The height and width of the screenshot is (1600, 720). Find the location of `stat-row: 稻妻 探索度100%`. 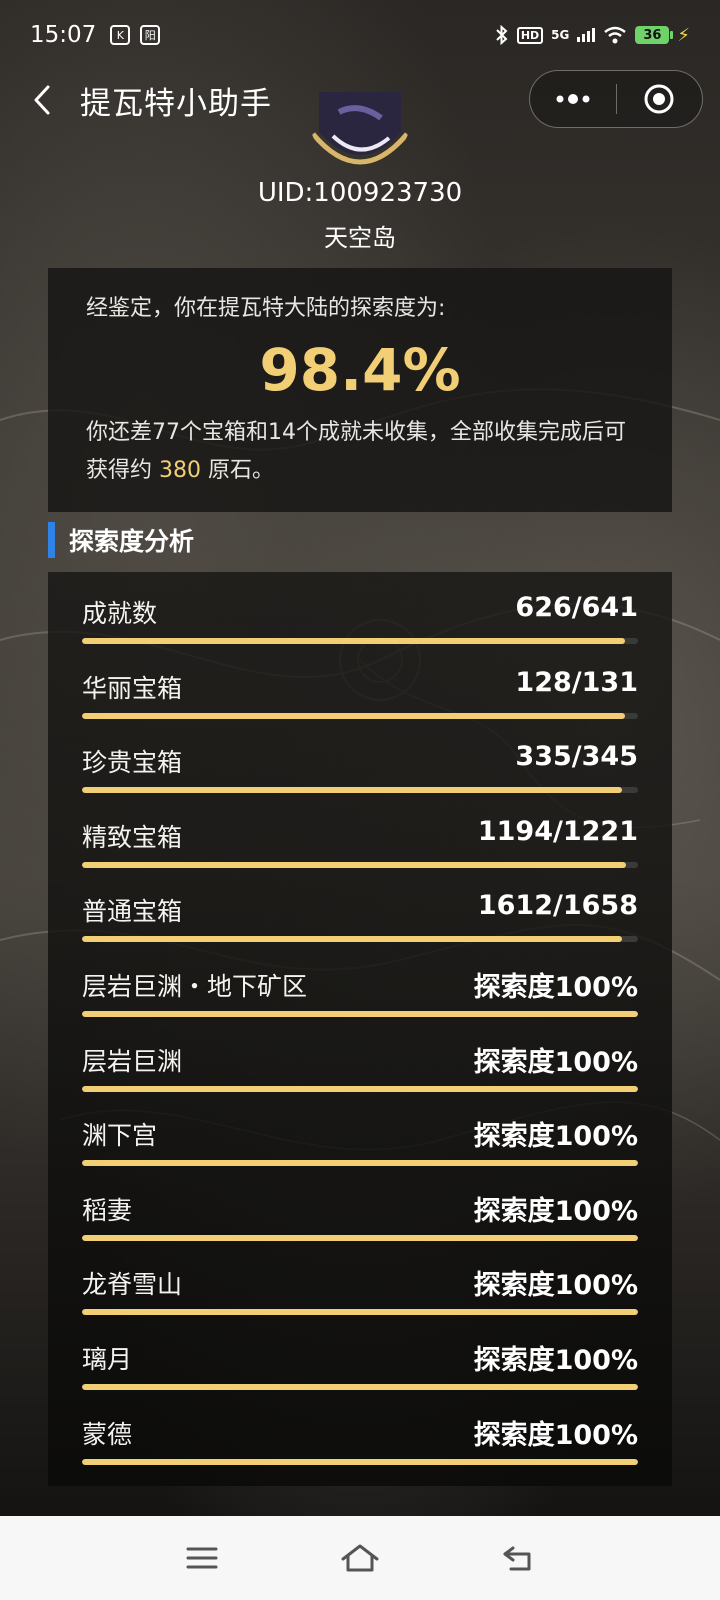

stat-row: 稻妻 探索度100% is located at coordinates (360, 1211).